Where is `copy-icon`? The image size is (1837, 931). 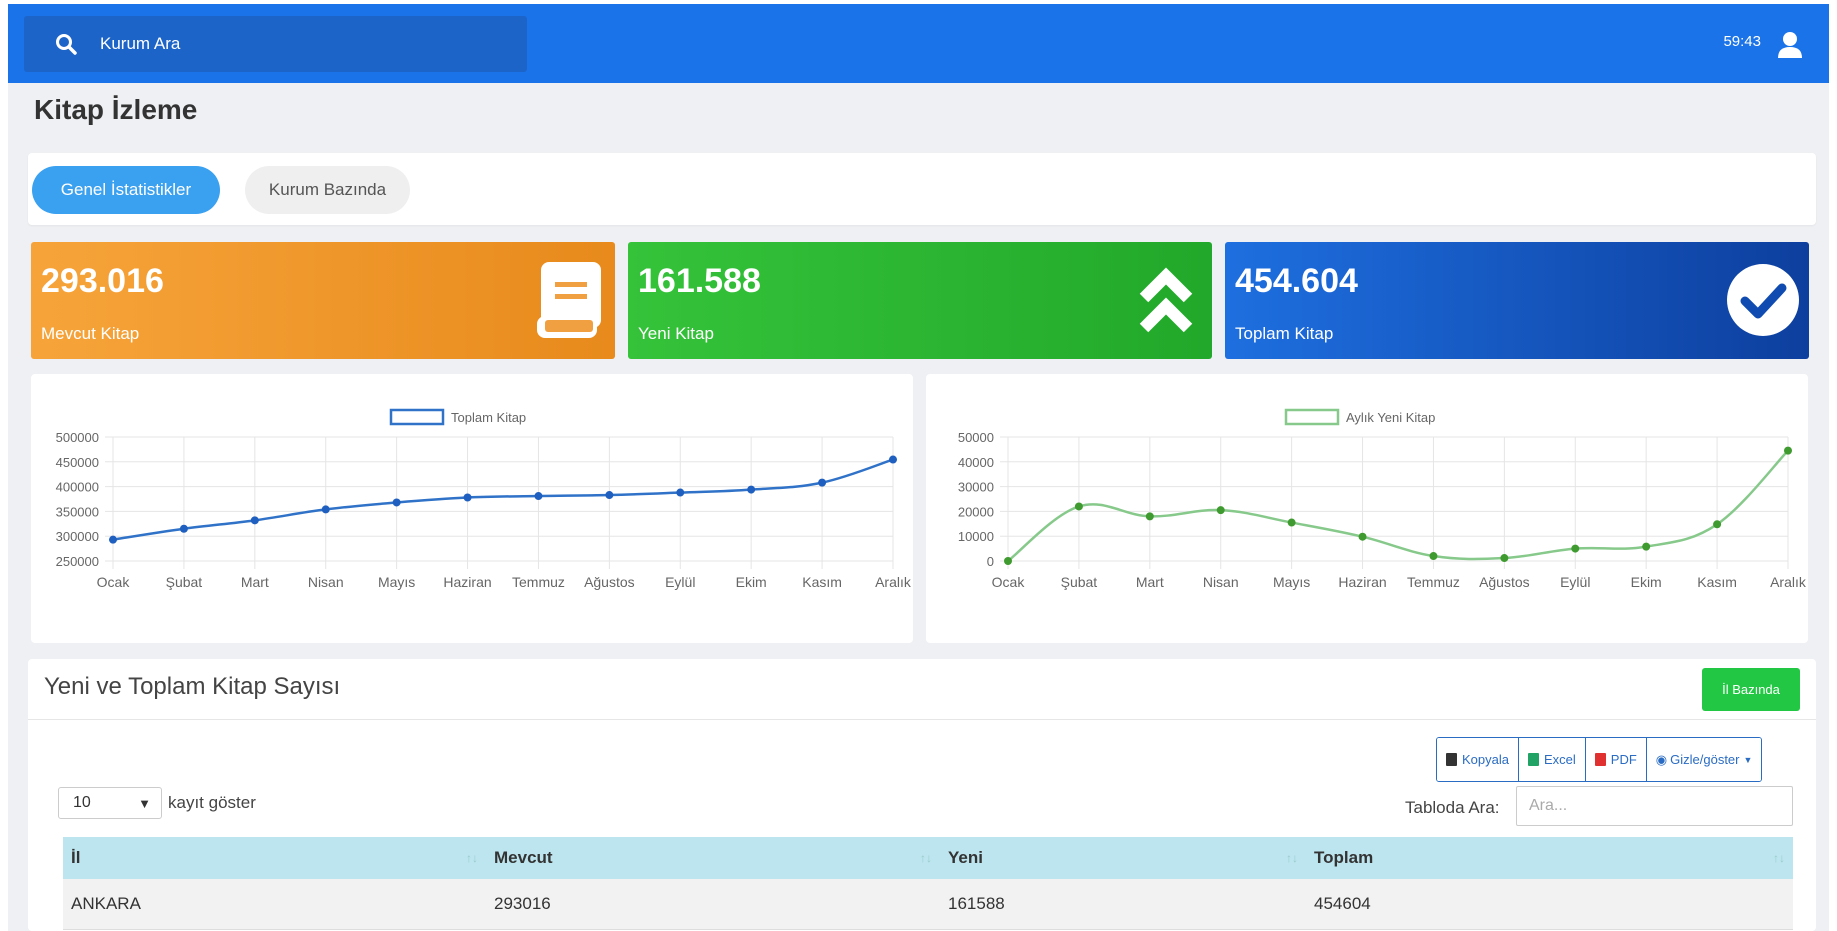
copy-icon is located at coordinates (1451, 759).